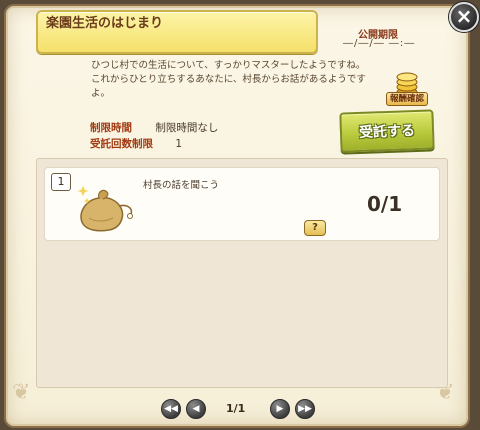 Image resolution: width=480 pixels, height=430 pixels. What do you see at coordinates (111, 128) in the screenshot?
I see `time-limit-label: 制限時間` at bounding box center [111, 128].